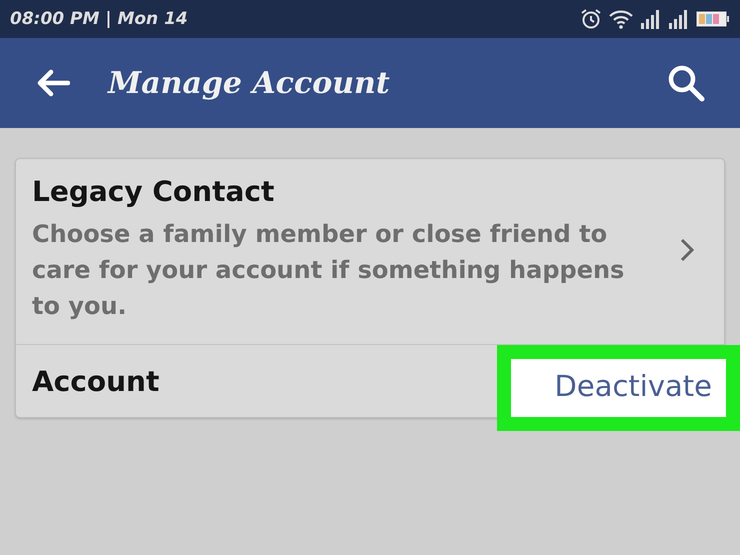 The image size is (740, 555). Describe the element at coordinates (96, 381) in the screenshot. I see `setting-title: Account` at that location.